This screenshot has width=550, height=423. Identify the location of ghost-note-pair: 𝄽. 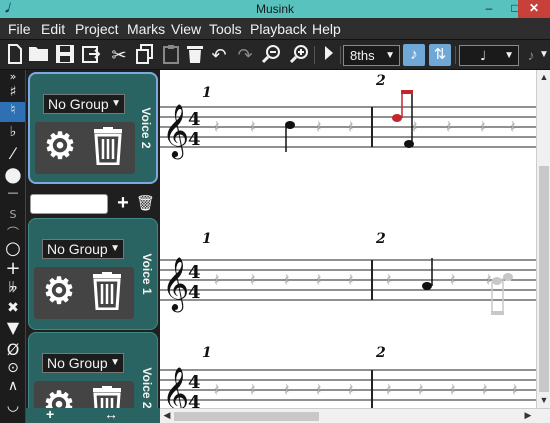
(499, 292).